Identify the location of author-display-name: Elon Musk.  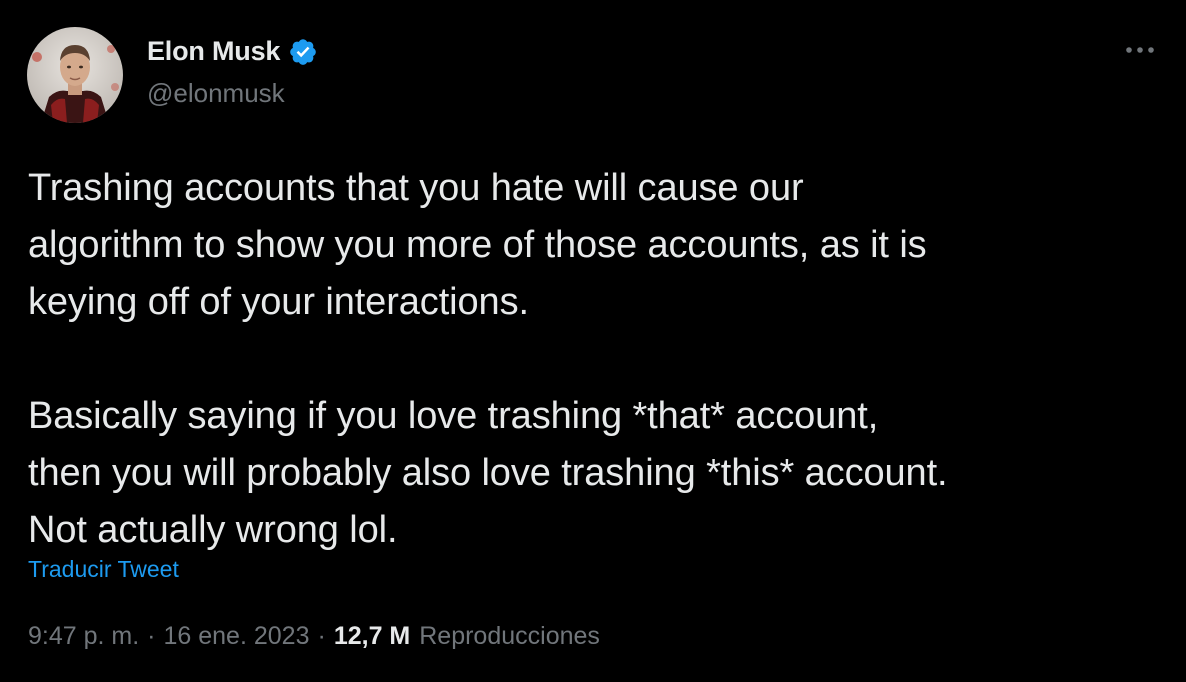
(213, 51).